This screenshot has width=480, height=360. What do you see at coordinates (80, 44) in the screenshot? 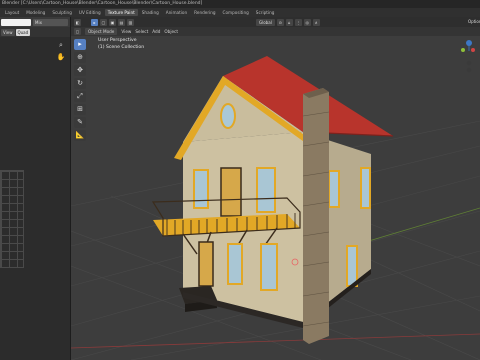
I see `select-icon: ▸` at bounding box center [80, 44].